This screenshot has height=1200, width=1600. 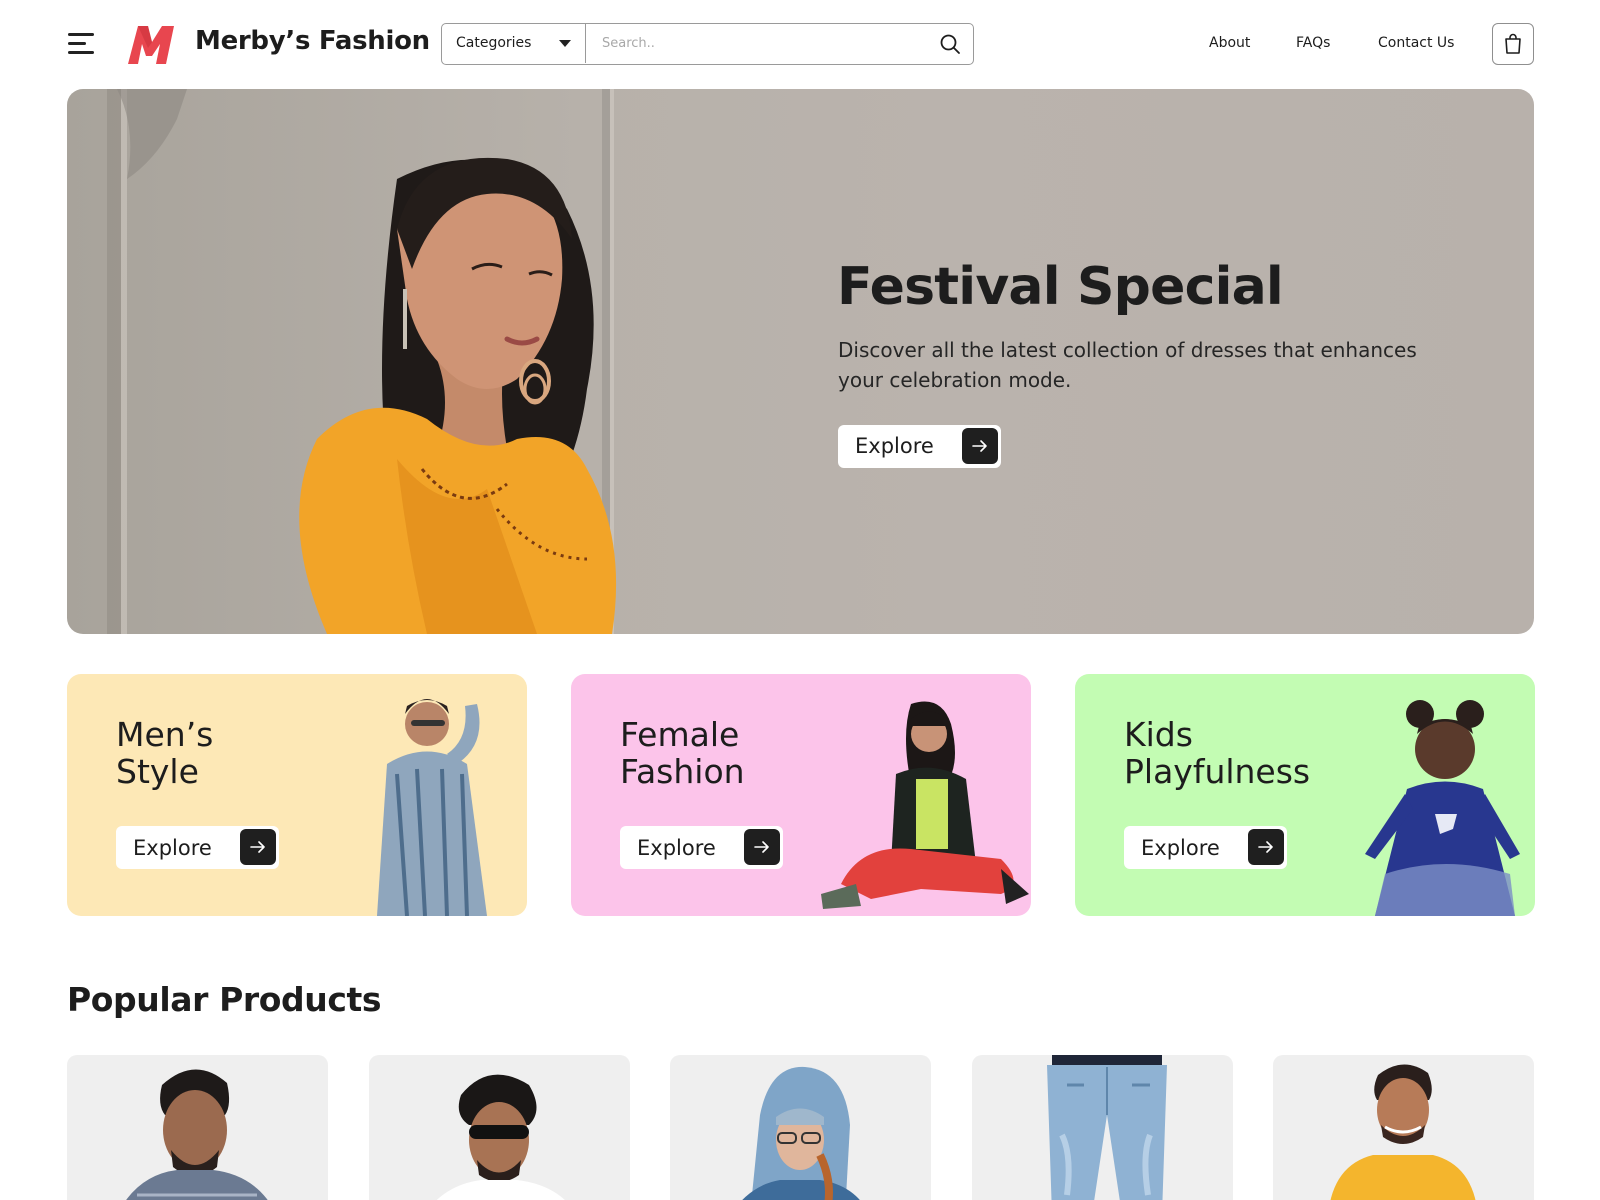 What do you see at coordinates (1060, 287) in the screenshot?
I see `hero-title: Festival Special` at bounding box center [1060, 287].